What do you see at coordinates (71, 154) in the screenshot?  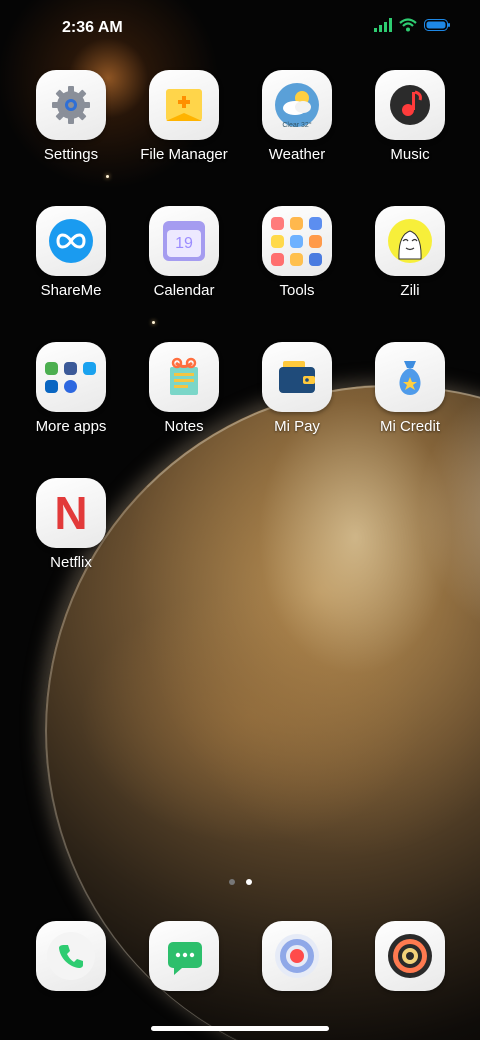 I see `app-label: Settings` at bounding box center [71, 154].